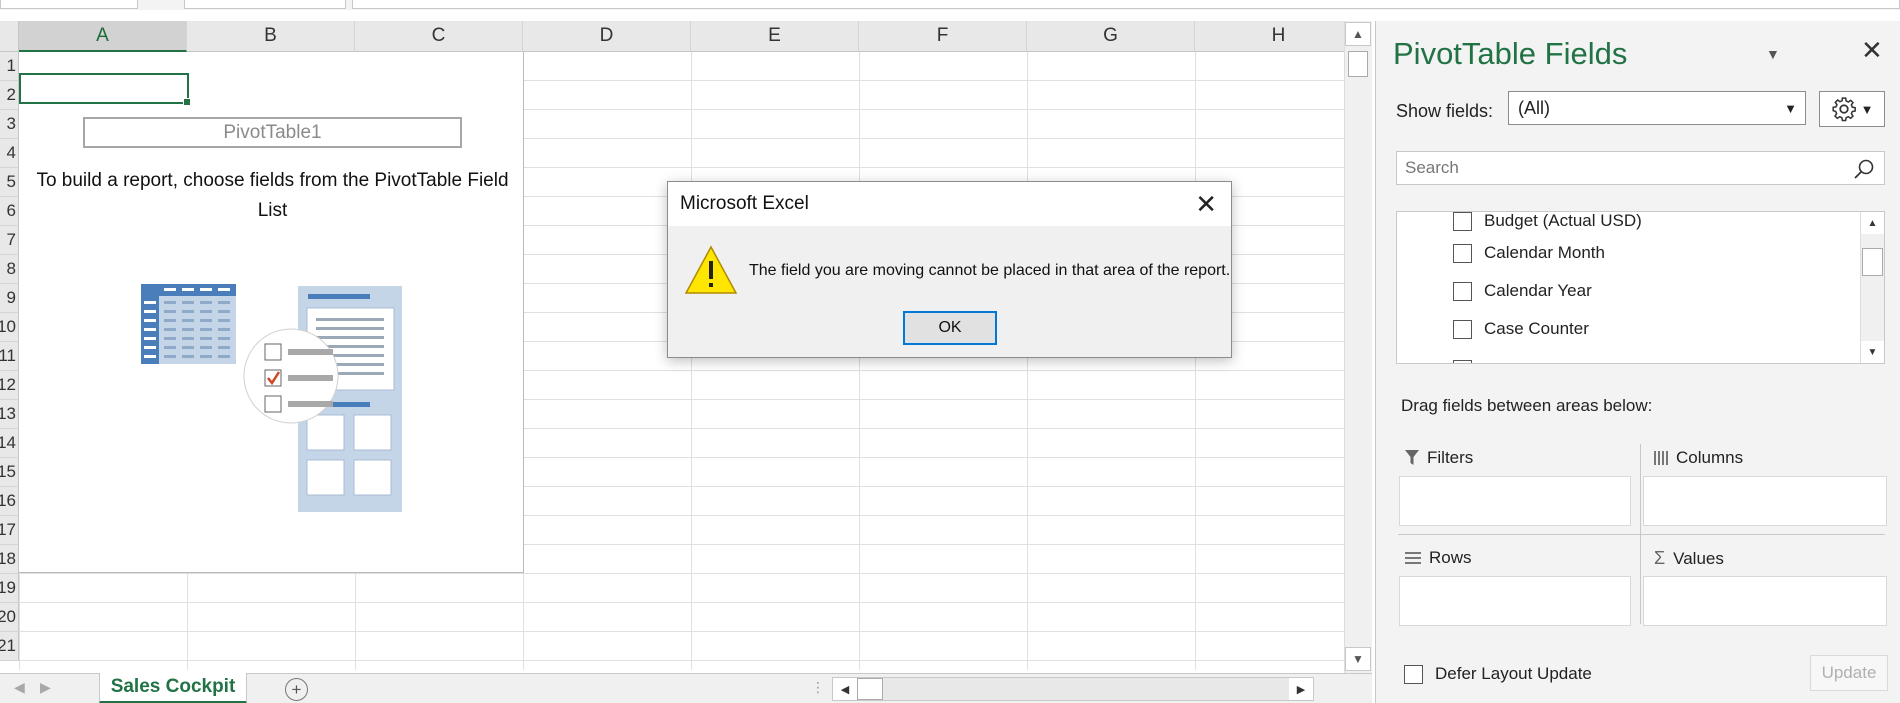 The image size is (1900, 703). I want to click on row-header: 19, so click(9, 588).